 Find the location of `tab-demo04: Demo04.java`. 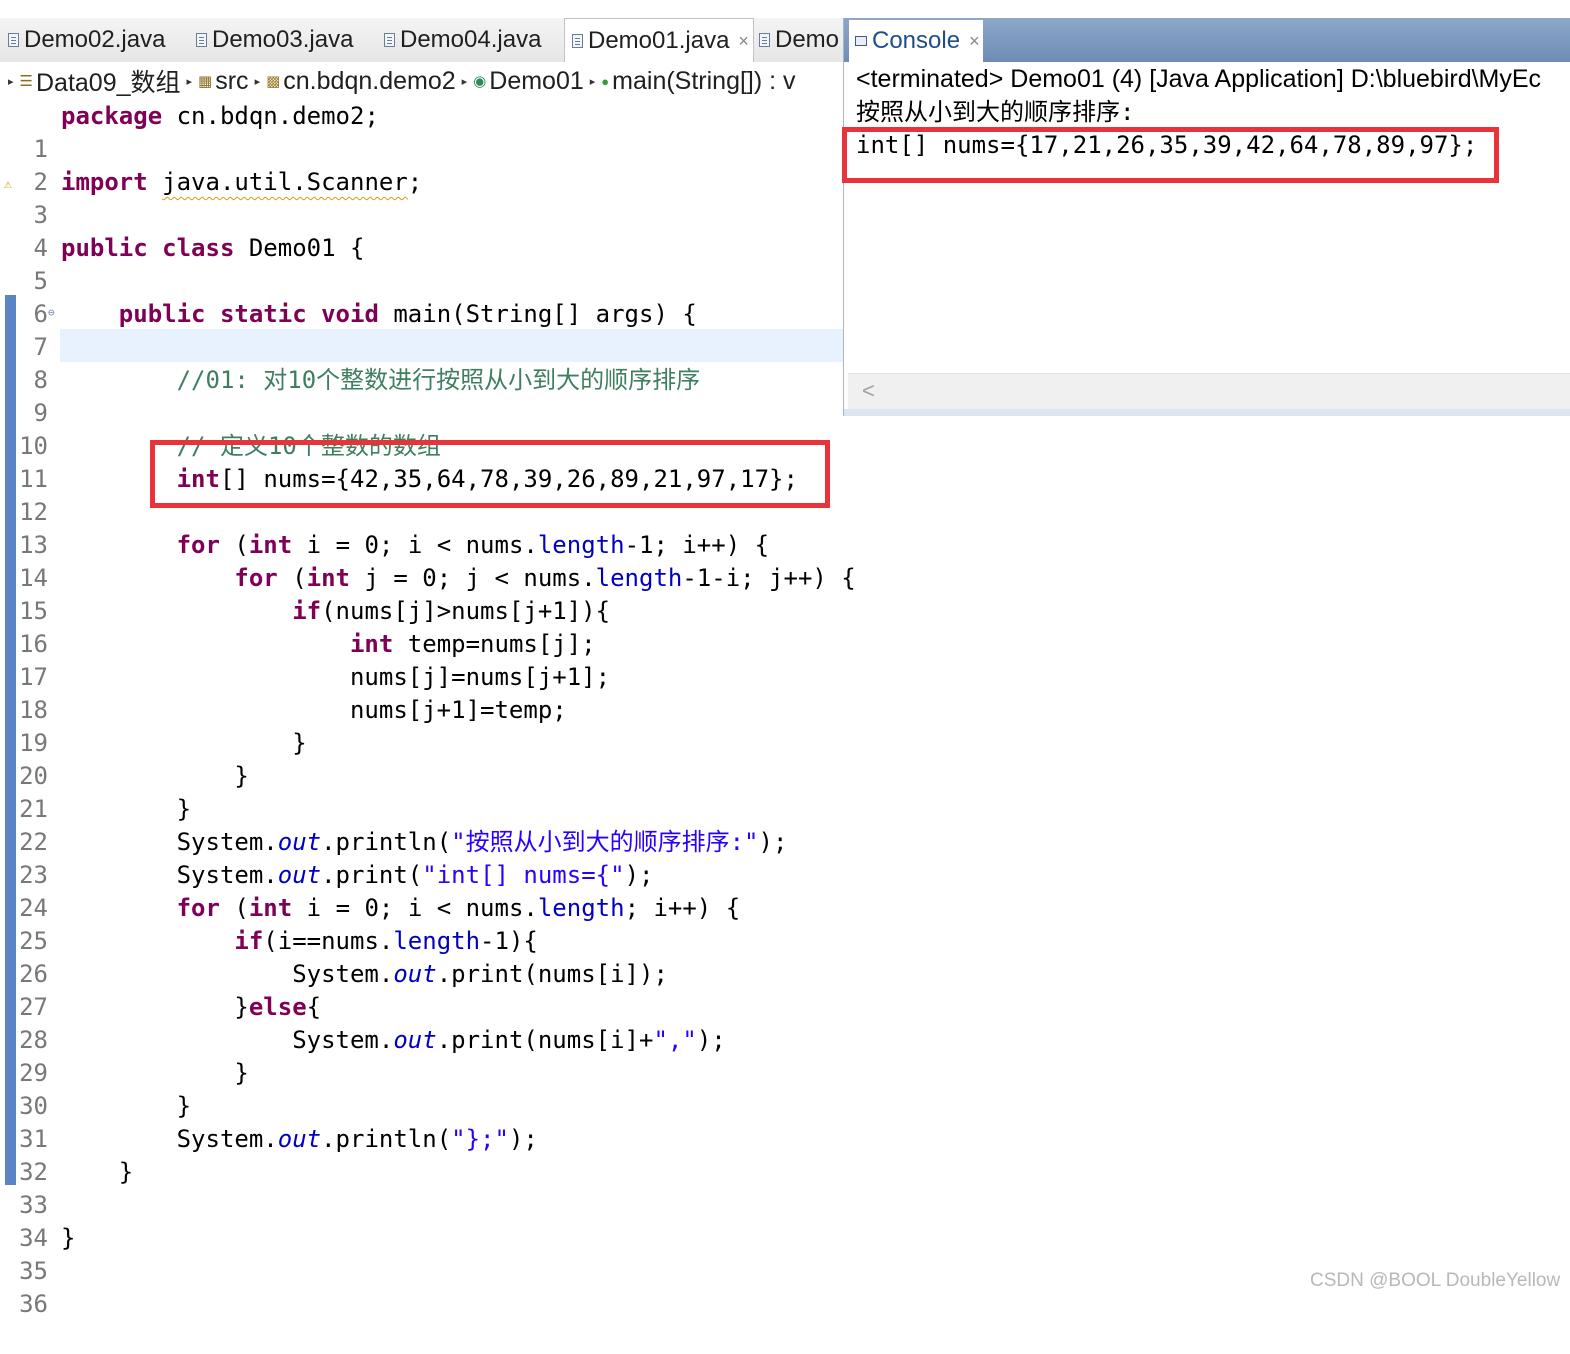

tab-demo04: Demo04.java is located at coordinates (462, 40).